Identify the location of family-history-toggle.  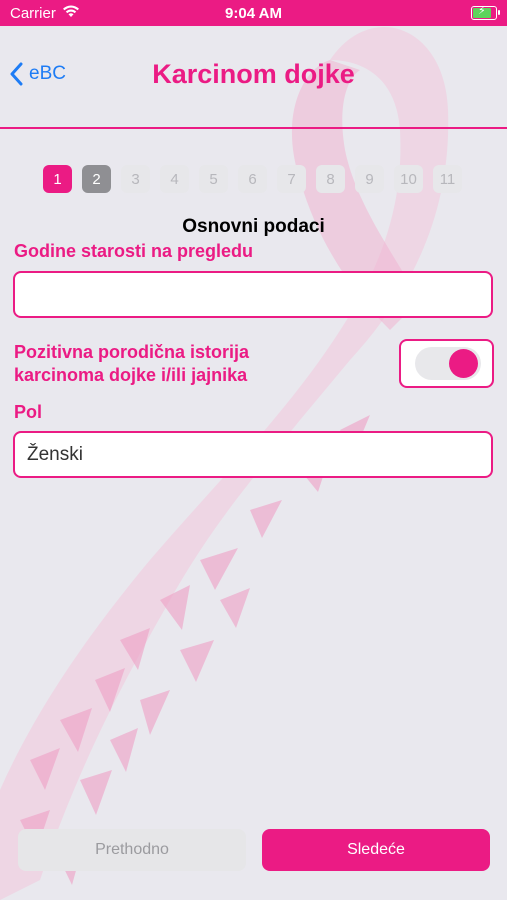
(448, 363).